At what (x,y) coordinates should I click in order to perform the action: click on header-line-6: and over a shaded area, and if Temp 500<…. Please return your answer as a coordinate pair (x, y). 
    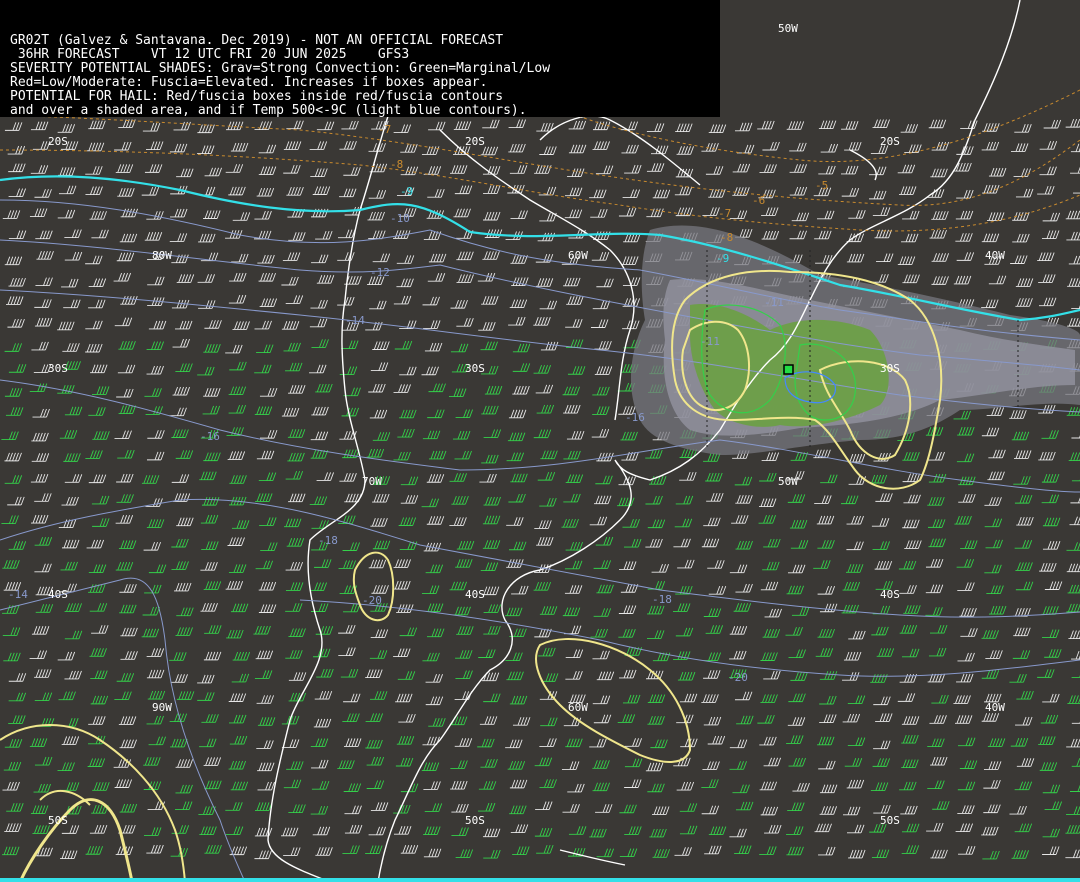
    Looking at the image, I should click on (268, 110).